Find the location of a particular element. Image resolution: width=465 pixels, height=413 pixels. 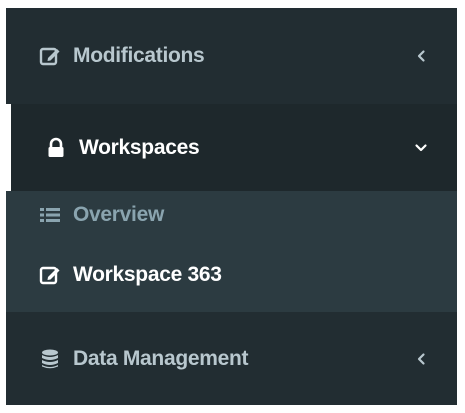

submenu-item-label: Workspace 363 is located at coordinates (147, 274).